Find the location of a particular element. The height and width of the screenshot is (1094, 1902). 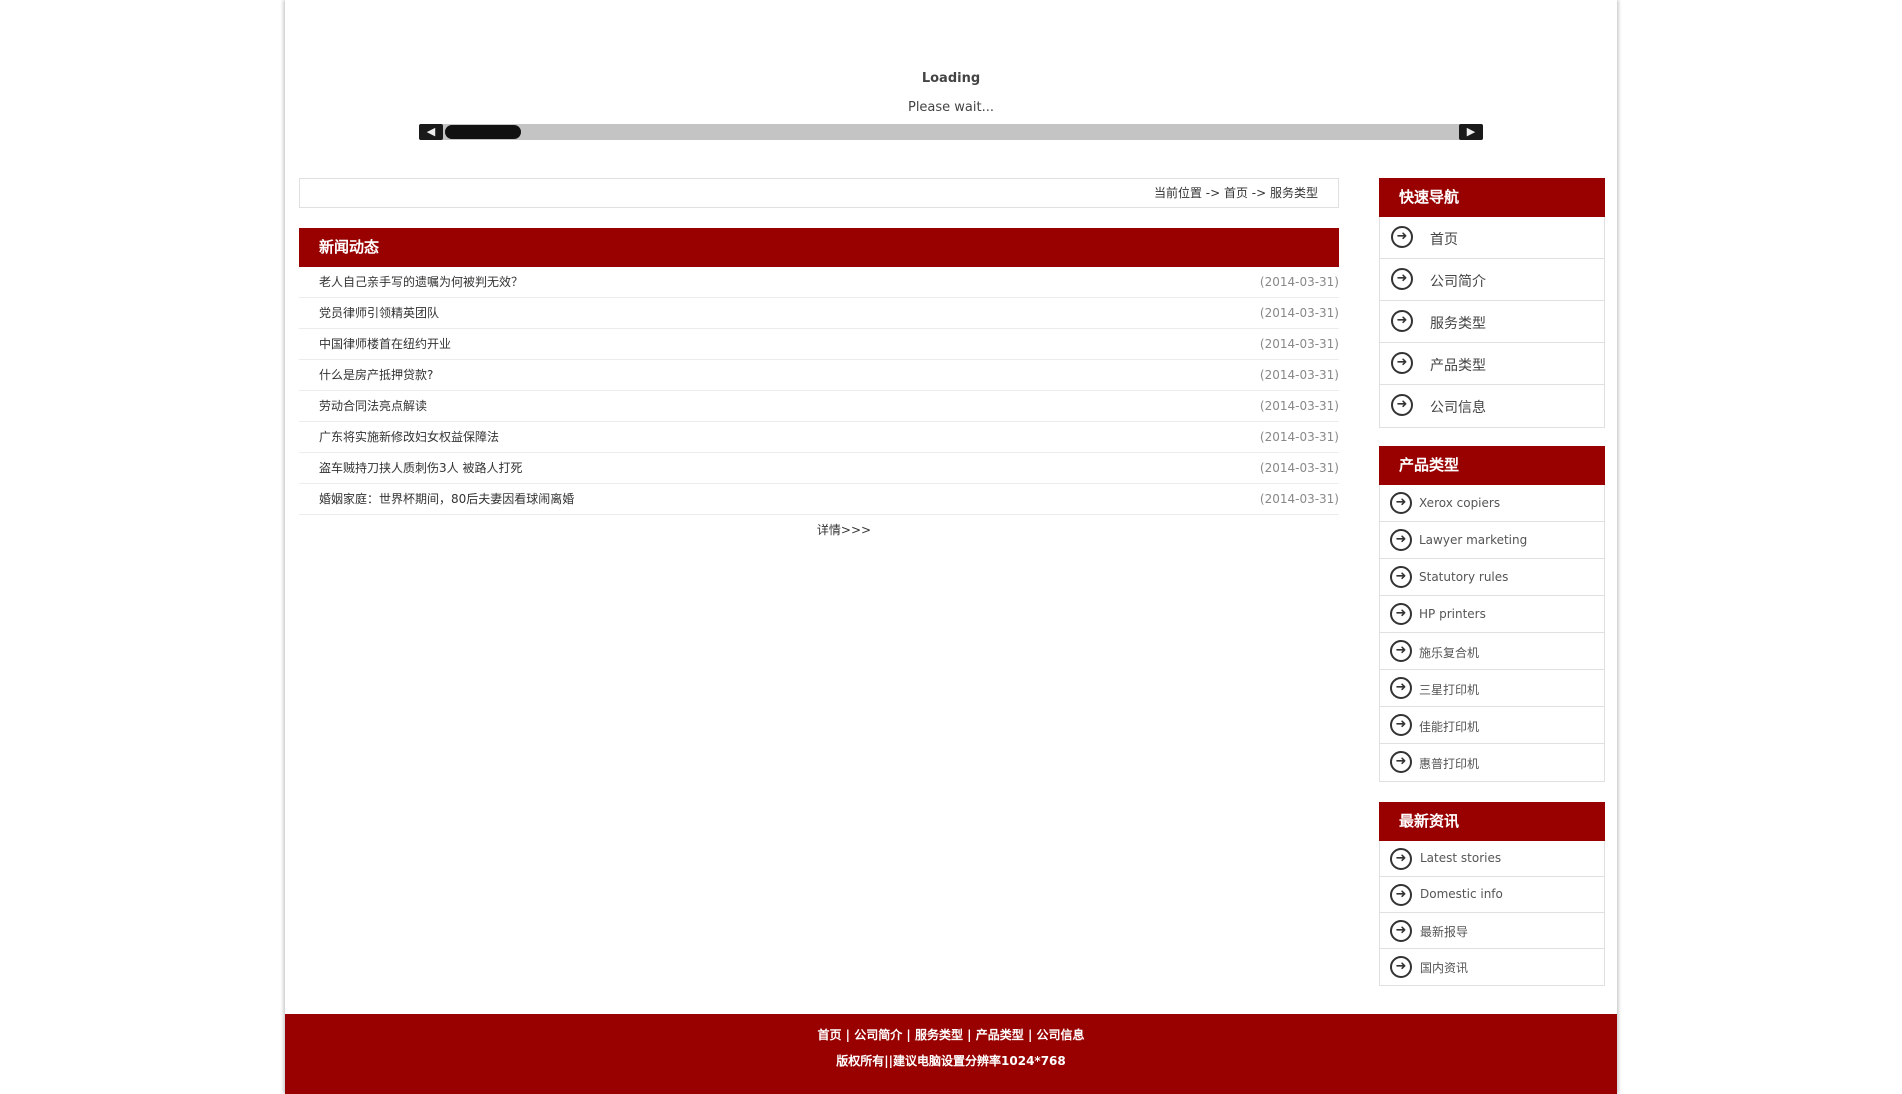

news-item-title: 党员律师引领精英团队 is located at coordinates (379, 313).